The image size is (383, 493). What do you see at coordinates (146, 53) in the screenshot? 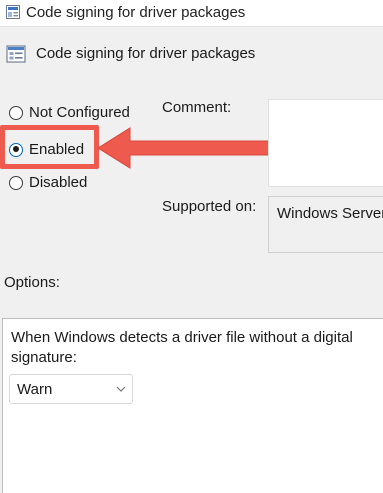
I see `policy-name: Code signing for driver packages` at bounding box center [146, 53].